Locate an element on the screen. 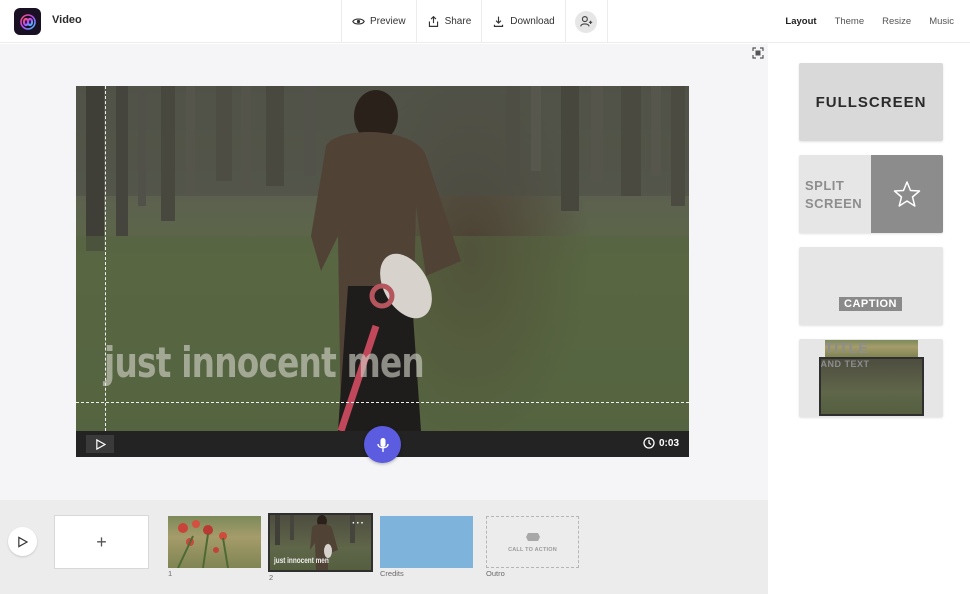  slide-label-outro: Outro is located at coordinates (495, 573).